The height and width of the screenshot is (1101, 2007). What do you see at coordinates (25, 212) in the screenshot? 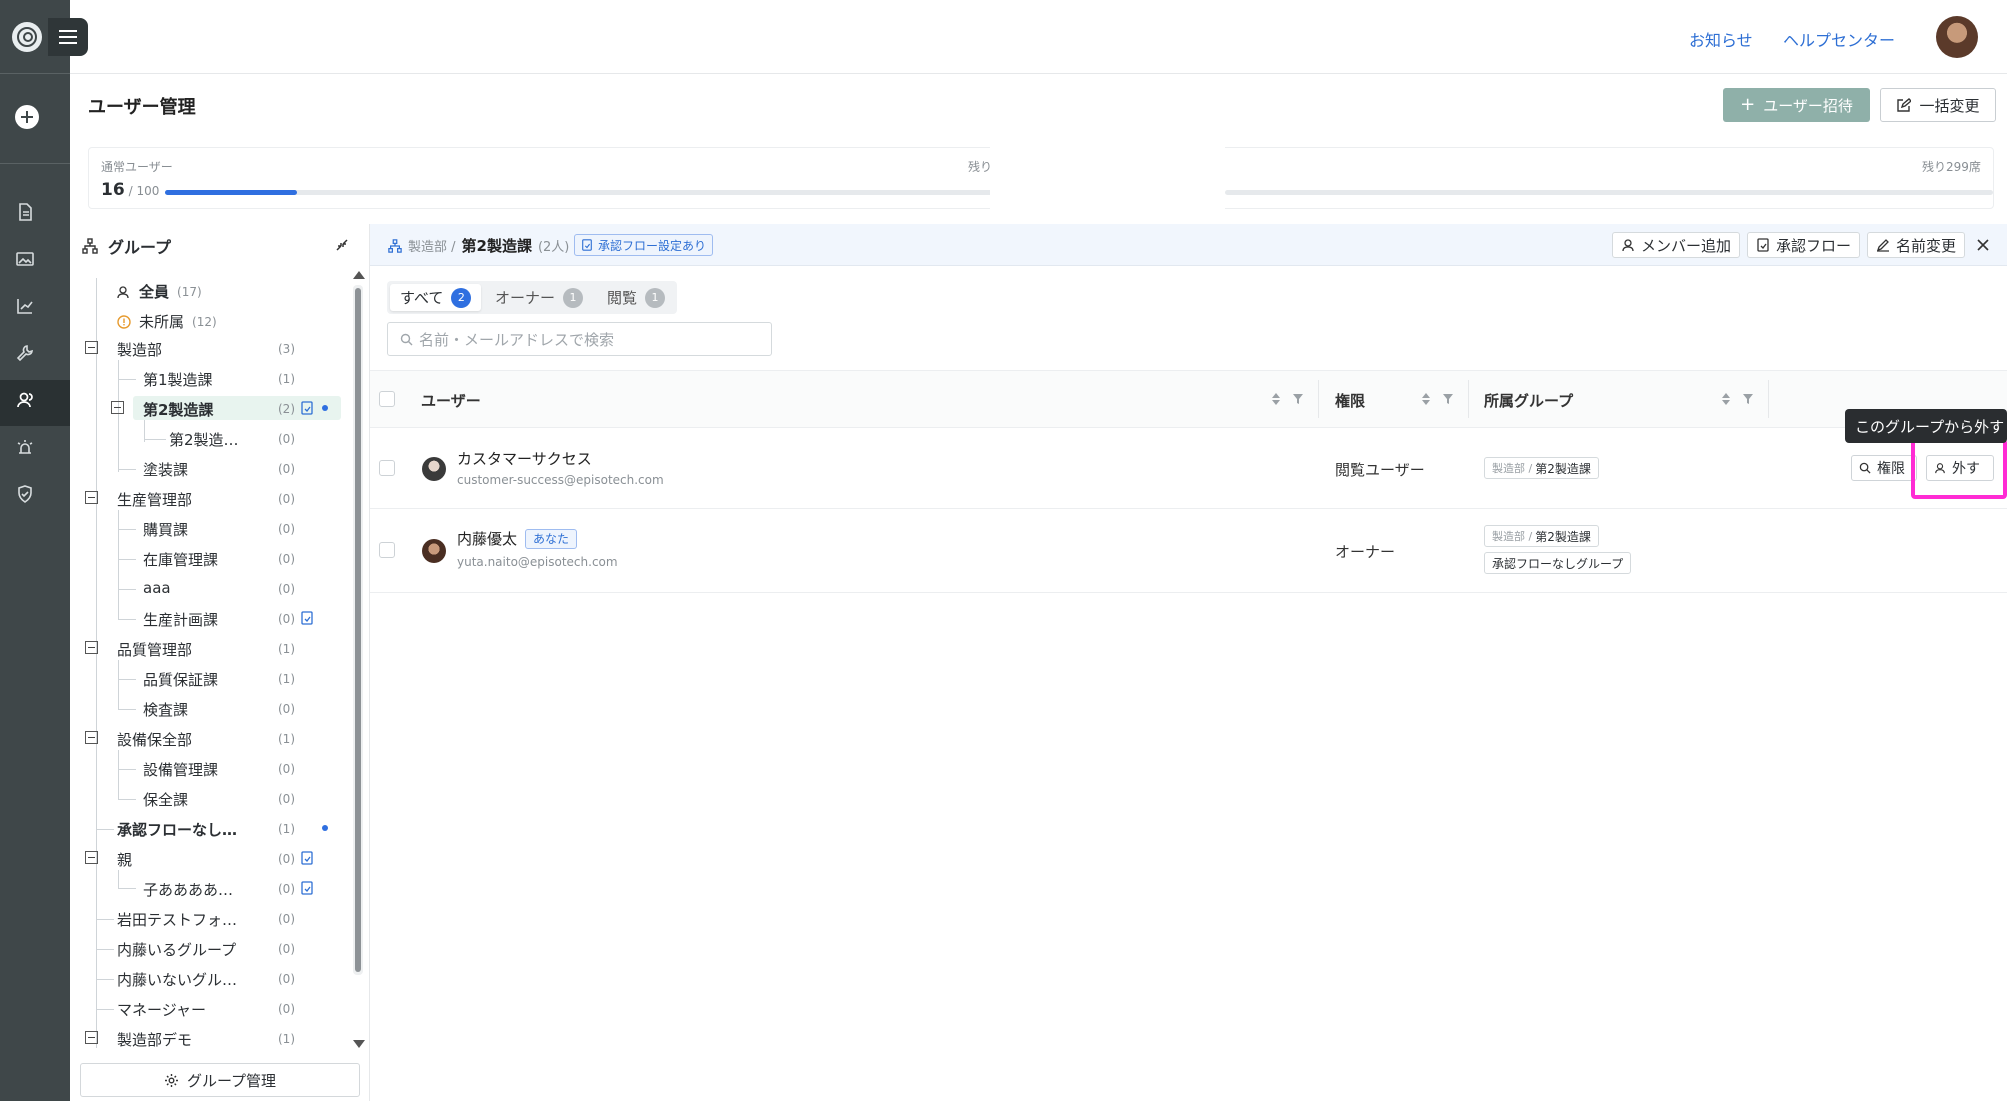
I see `document-icon` at bounding box center [25, 212].